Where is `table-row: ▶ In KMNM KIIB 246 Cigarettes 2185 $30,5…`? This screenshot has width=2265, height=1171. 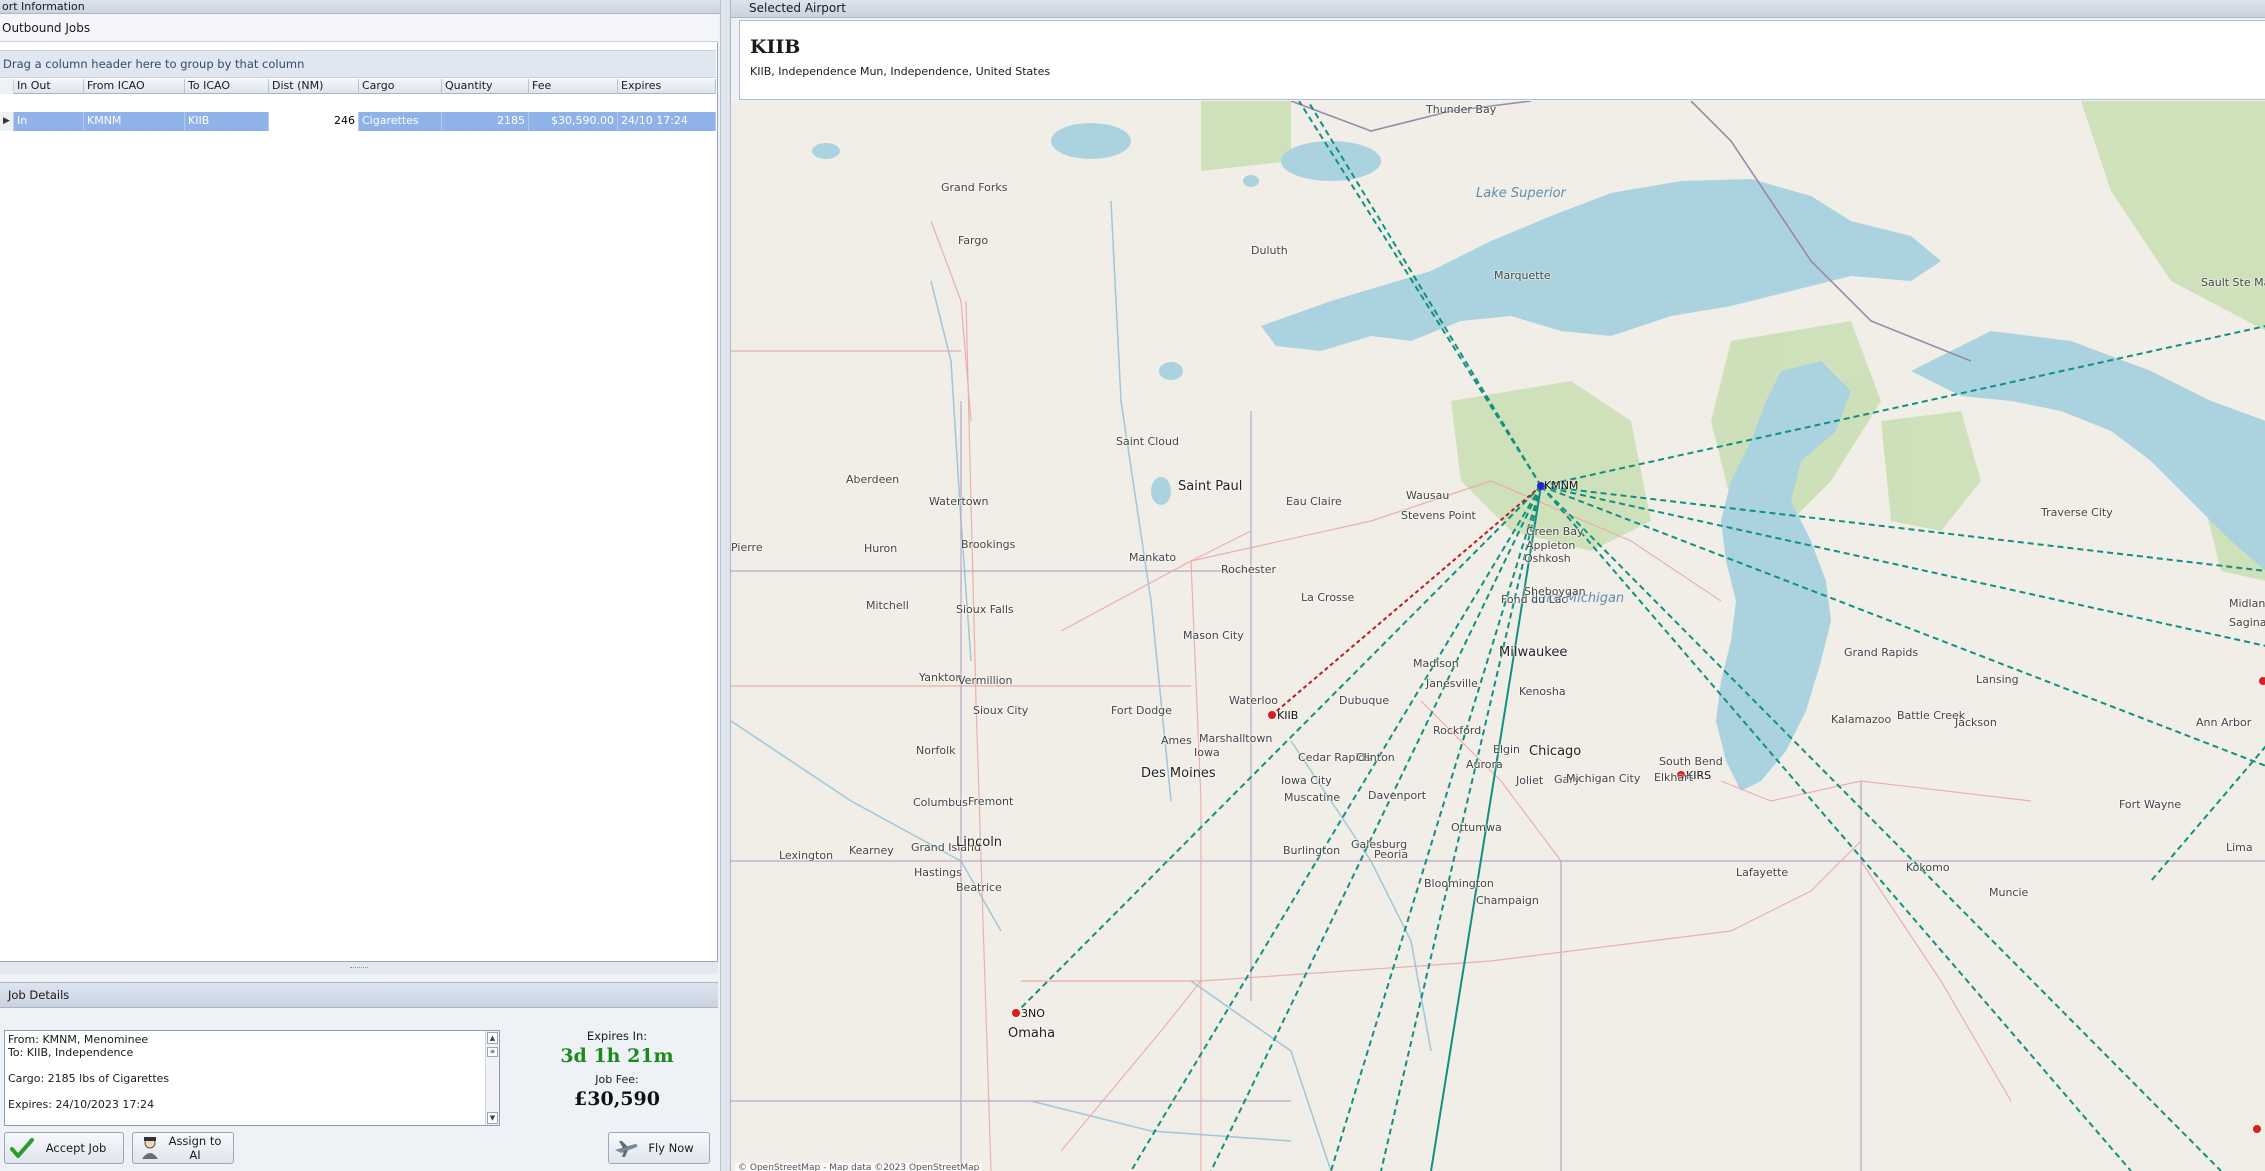
table-row: ▶ In KMNM KIIB 246 Cigarettes 2185 $30,5… is located at coordinates (358, 121).